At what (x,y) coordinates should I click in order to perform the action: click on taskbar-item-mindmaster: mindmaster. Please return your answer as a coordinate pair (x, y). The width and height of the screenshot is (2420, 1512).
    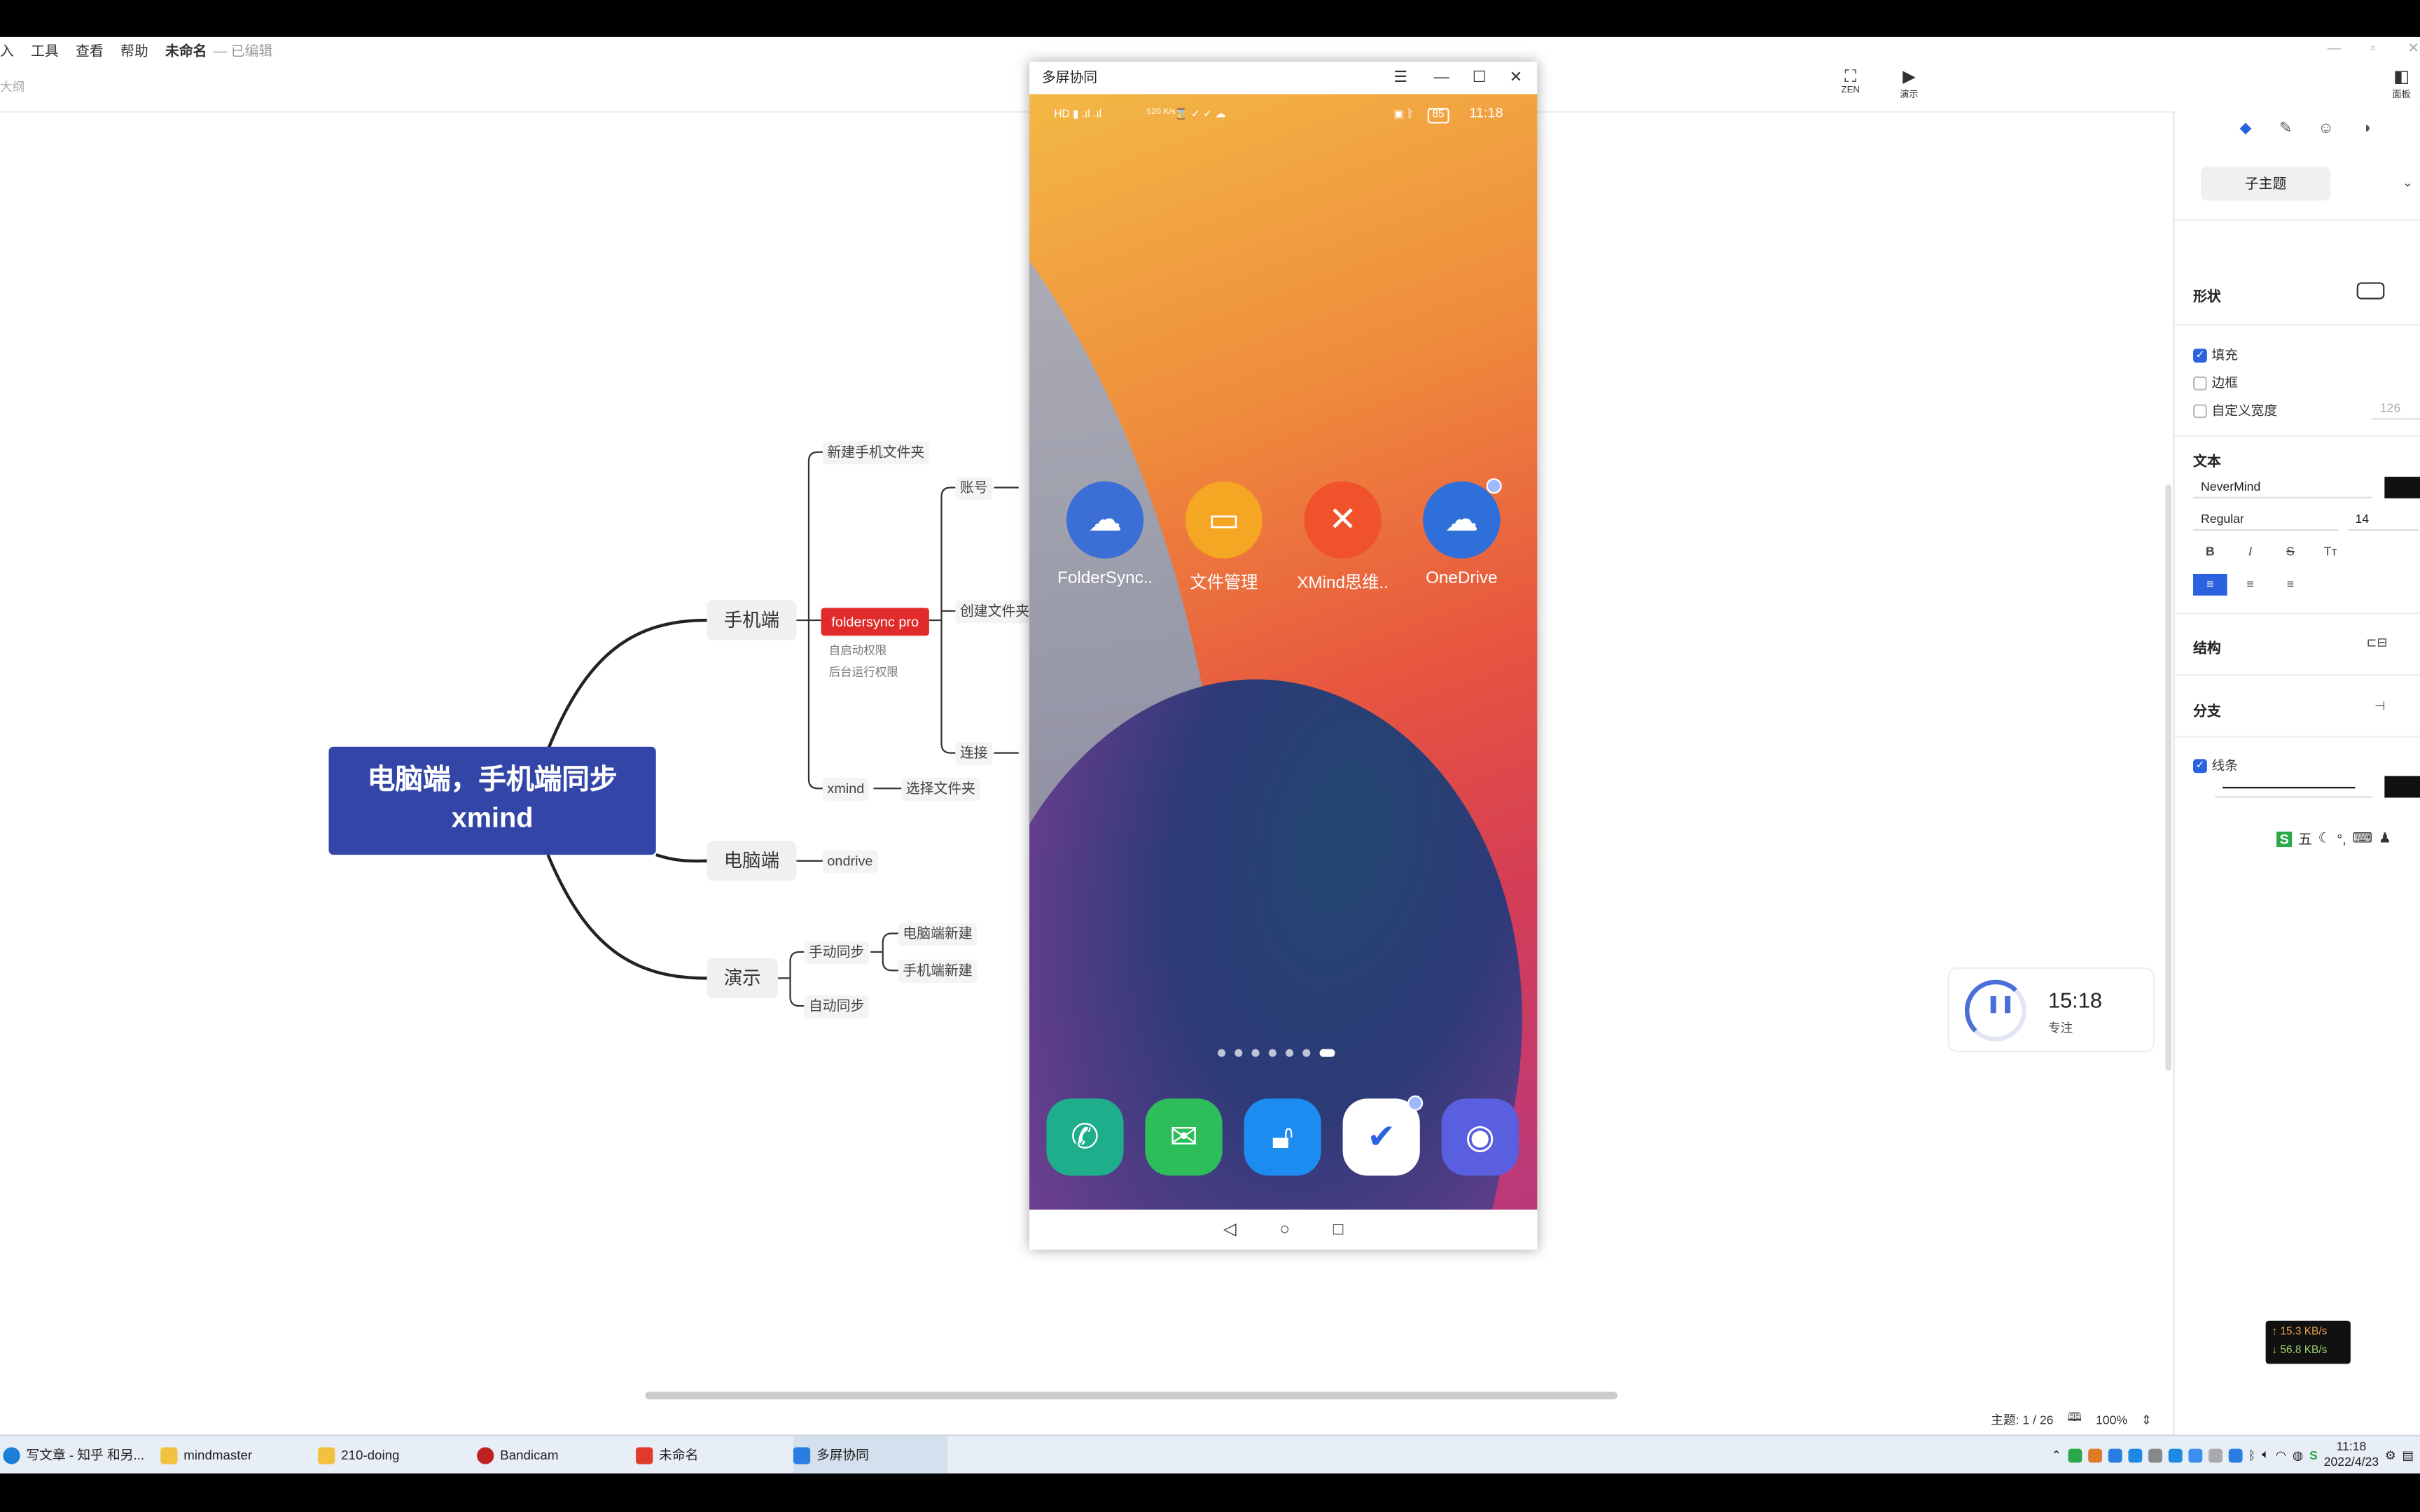
    Looking at the image, I should click on (237, 1455).